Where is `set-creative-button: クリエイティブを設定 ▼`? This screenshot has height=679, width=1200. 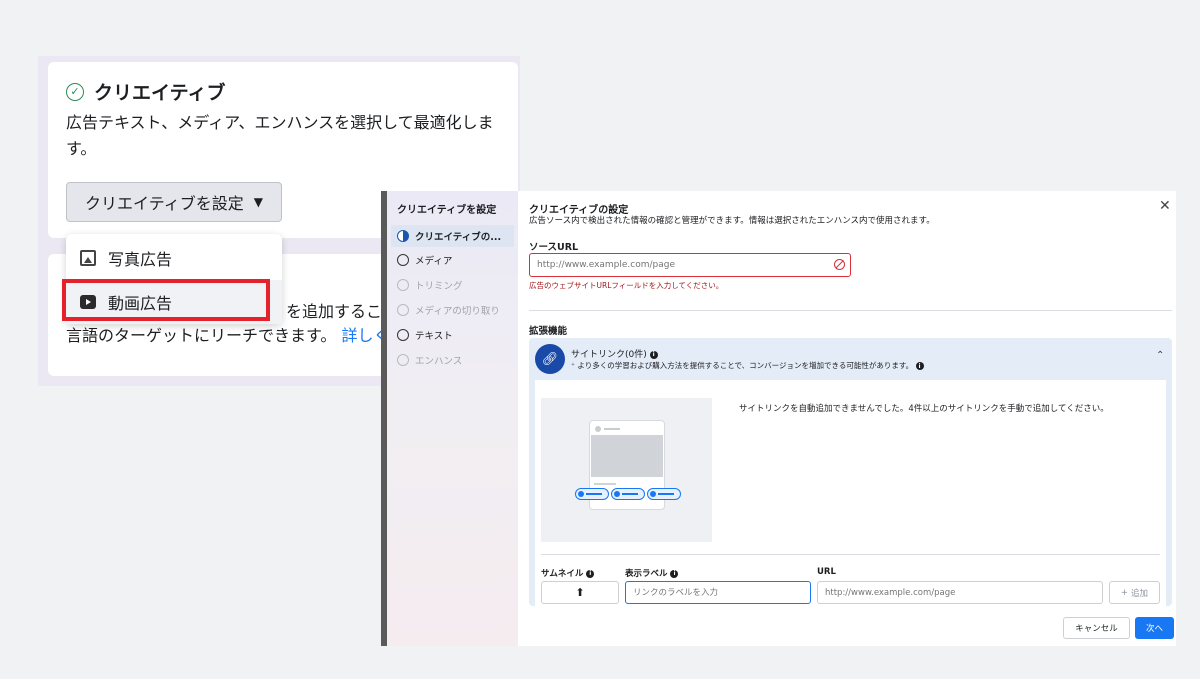
set-creative-button: クリエイティブを設定 ▼ is located at coordinates (174, 202).